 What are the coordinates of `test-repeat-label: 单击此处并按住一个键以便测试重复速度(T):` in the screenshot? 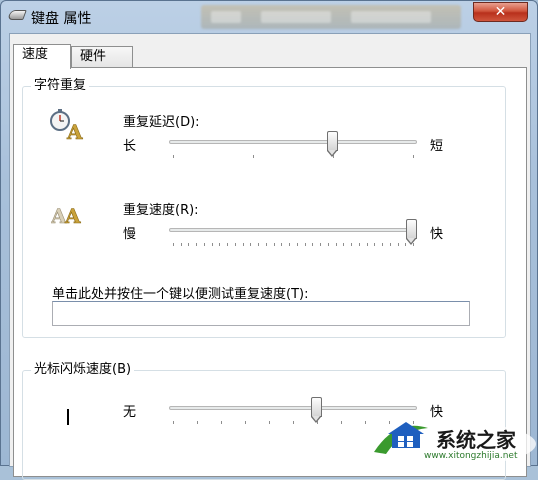 It's located at (180, 294).